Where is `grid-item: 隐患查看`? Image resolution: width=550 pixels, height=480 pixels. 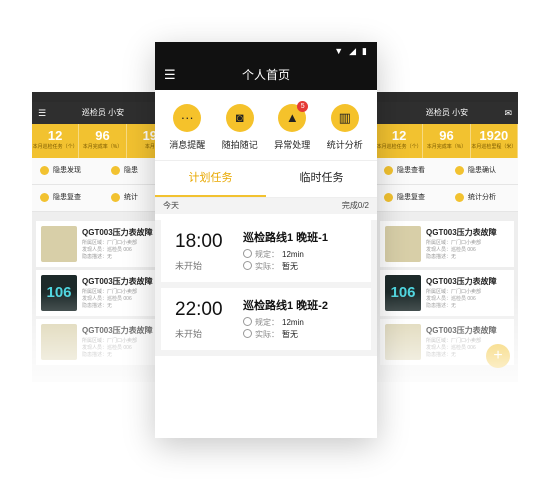
grid-item: 隐患查看 is located at coordinates (411, 171).